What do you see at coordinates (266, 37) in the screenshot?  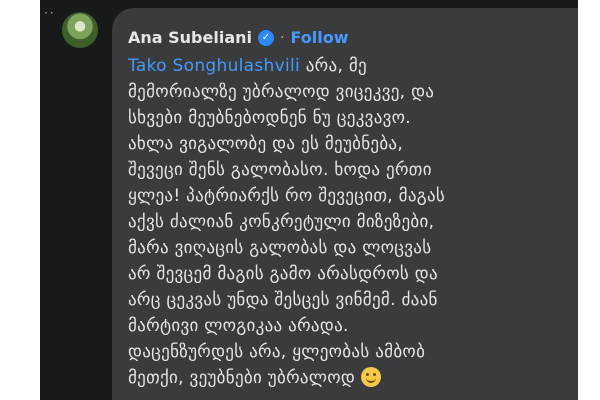 I see `verified-check-icon: ✓` at bounding box center [266, 37].